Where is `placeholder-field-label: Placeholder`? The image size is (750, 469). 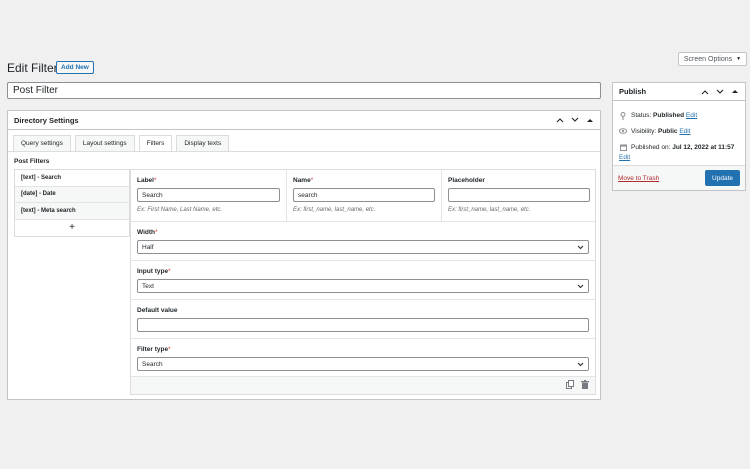
placeholder-field-label: Placeholder is located at coordinates (466, 180).